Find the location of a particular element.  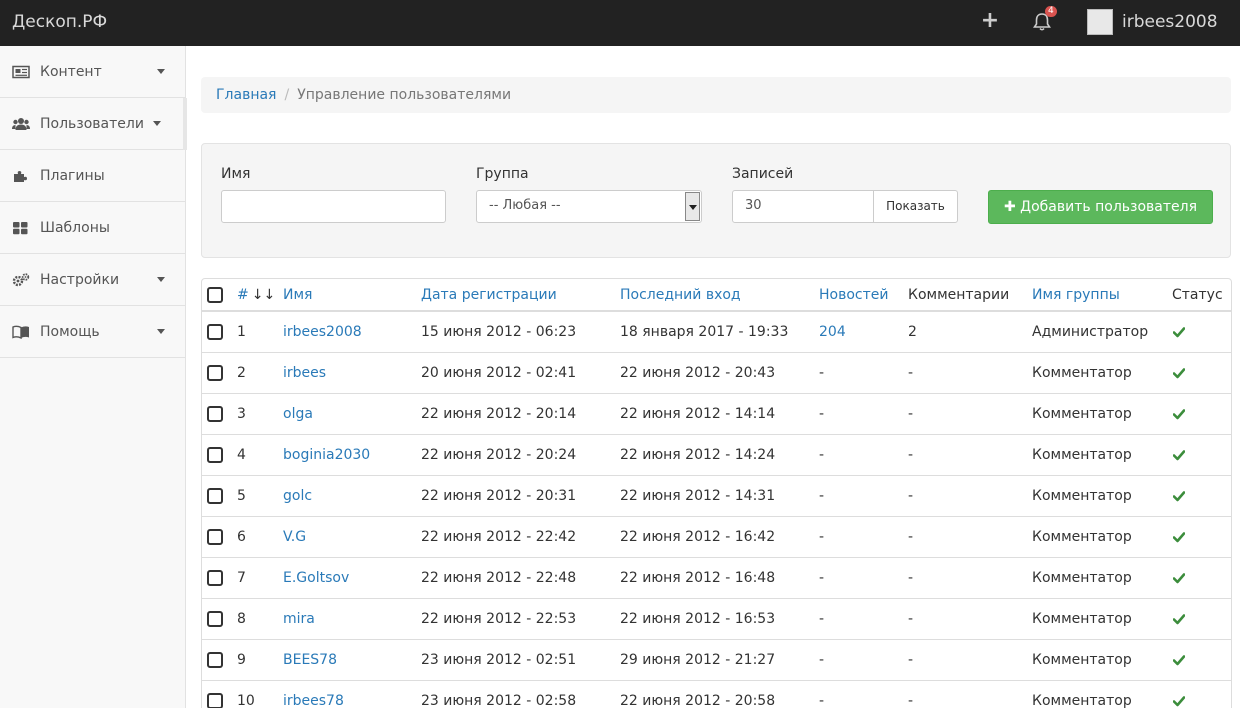

name-filter-input is located at coordinates (333, 206).